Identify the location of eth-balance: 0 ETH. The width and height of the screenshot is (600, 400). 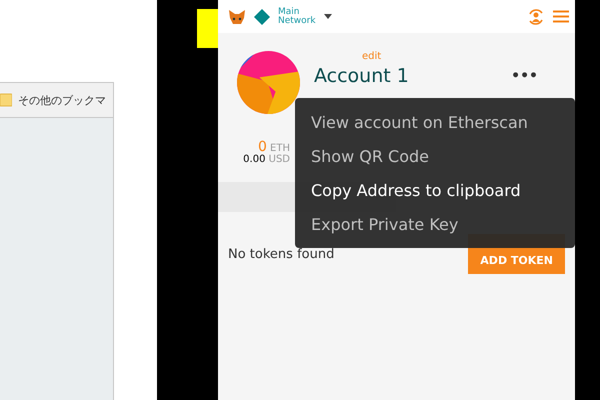
(274, 148).